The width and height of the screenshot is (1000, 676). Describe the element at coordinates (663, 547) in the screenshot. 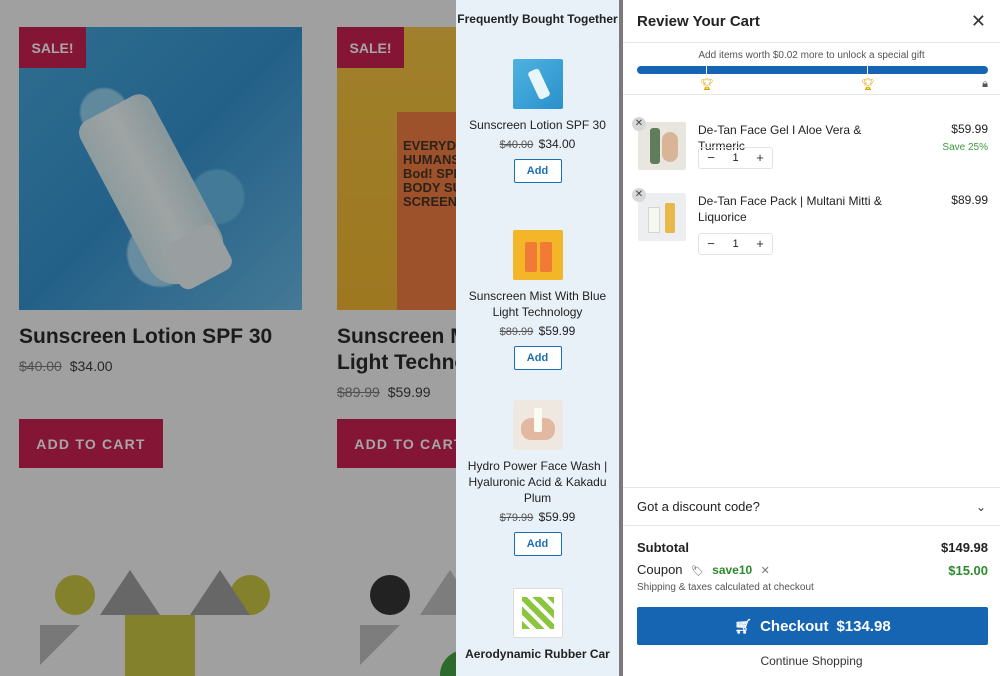

I see `subtotal-label: Subtotal` at that location.